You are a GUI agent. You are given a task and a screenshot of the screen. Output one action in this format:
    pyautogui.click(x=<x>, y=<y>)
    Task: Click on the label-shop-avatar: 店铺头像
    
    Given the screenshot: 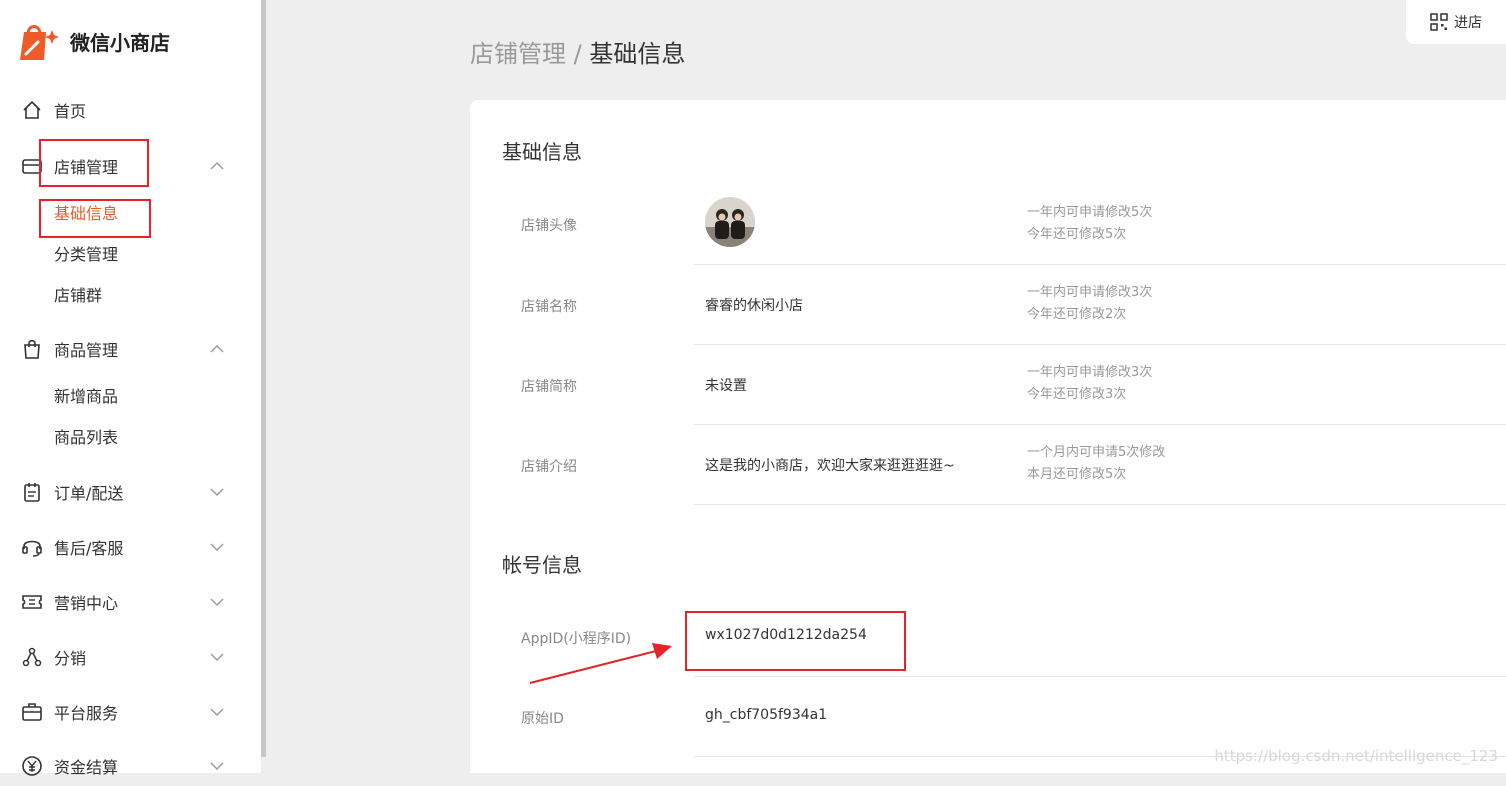 What is the action you would take?
    pyautogui.click(x=549, y=225)
    